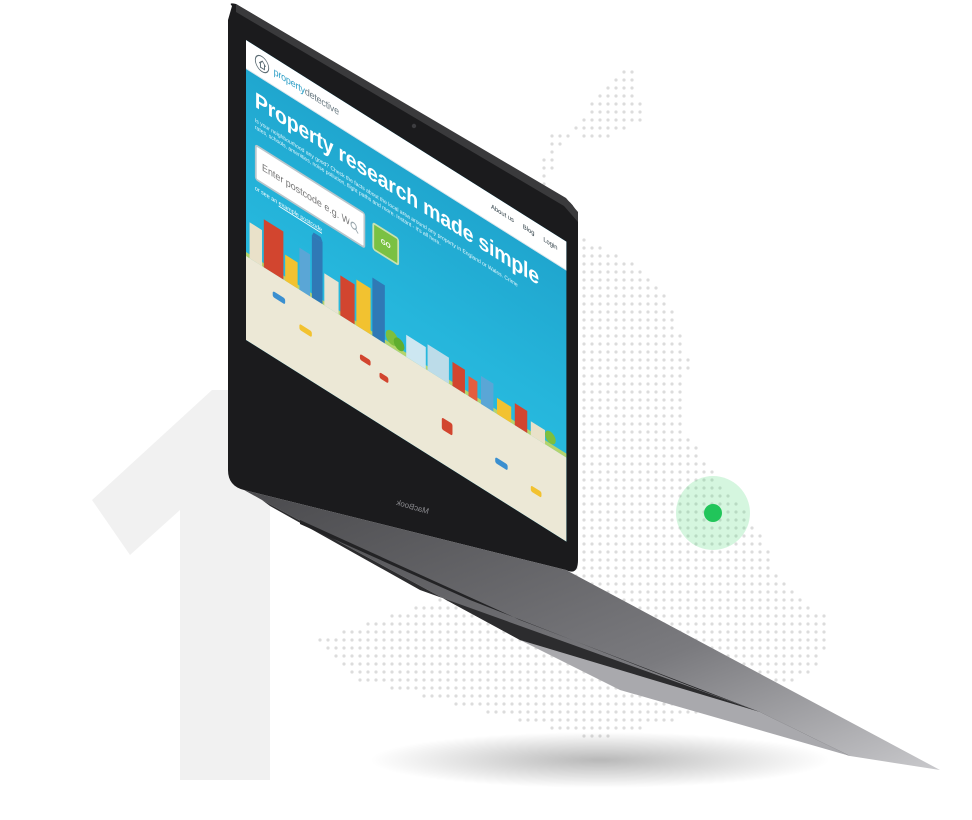 This screenshot has height=820, width=972. I want to click on house-icon, so click(262, 64).